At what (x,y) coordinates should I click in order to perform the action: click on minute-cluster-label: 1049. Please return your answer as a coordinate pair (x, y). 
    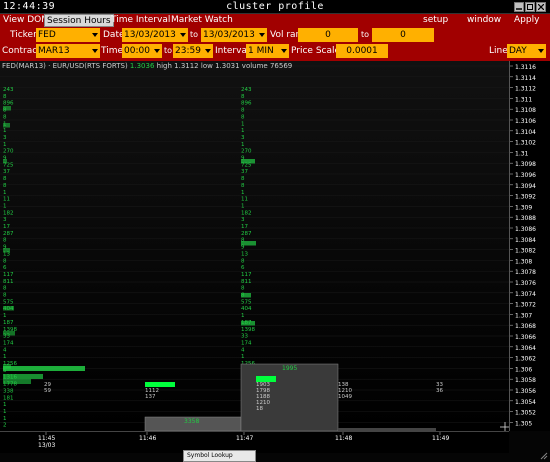
    Looking at the image, I should click on (345, 397).